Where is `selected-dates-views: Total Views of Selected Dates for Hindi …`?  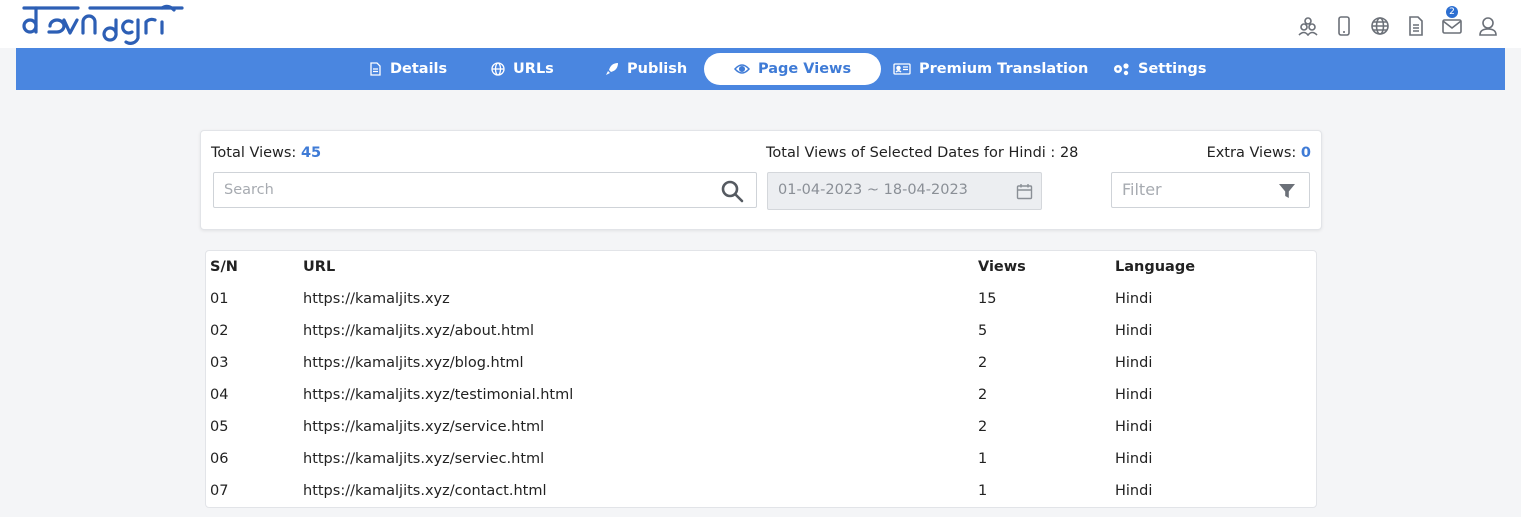 selected-dates-views: Total Views of Selected Dates for Hindi … is located at coordinates (922, 153).